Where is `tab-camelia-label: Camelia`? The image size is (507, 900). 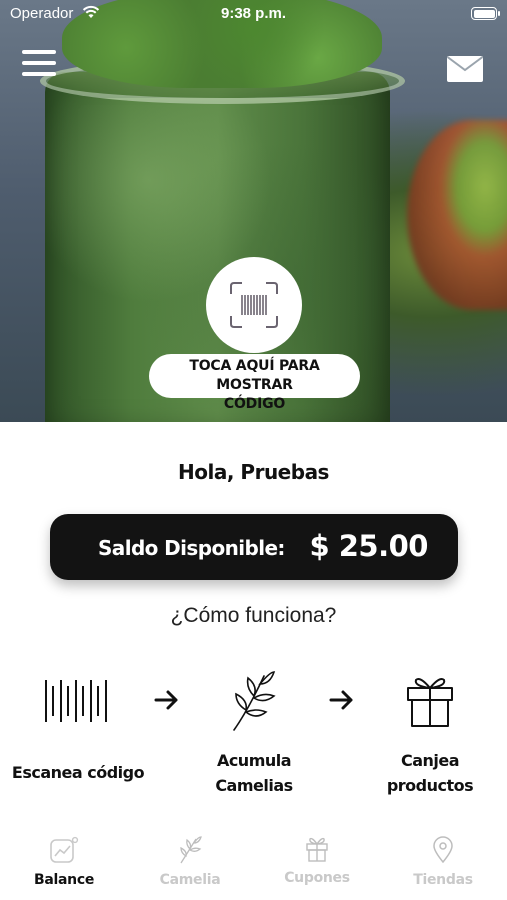
tab-camelia-label: Camelia is located at coordinates (190, 880).